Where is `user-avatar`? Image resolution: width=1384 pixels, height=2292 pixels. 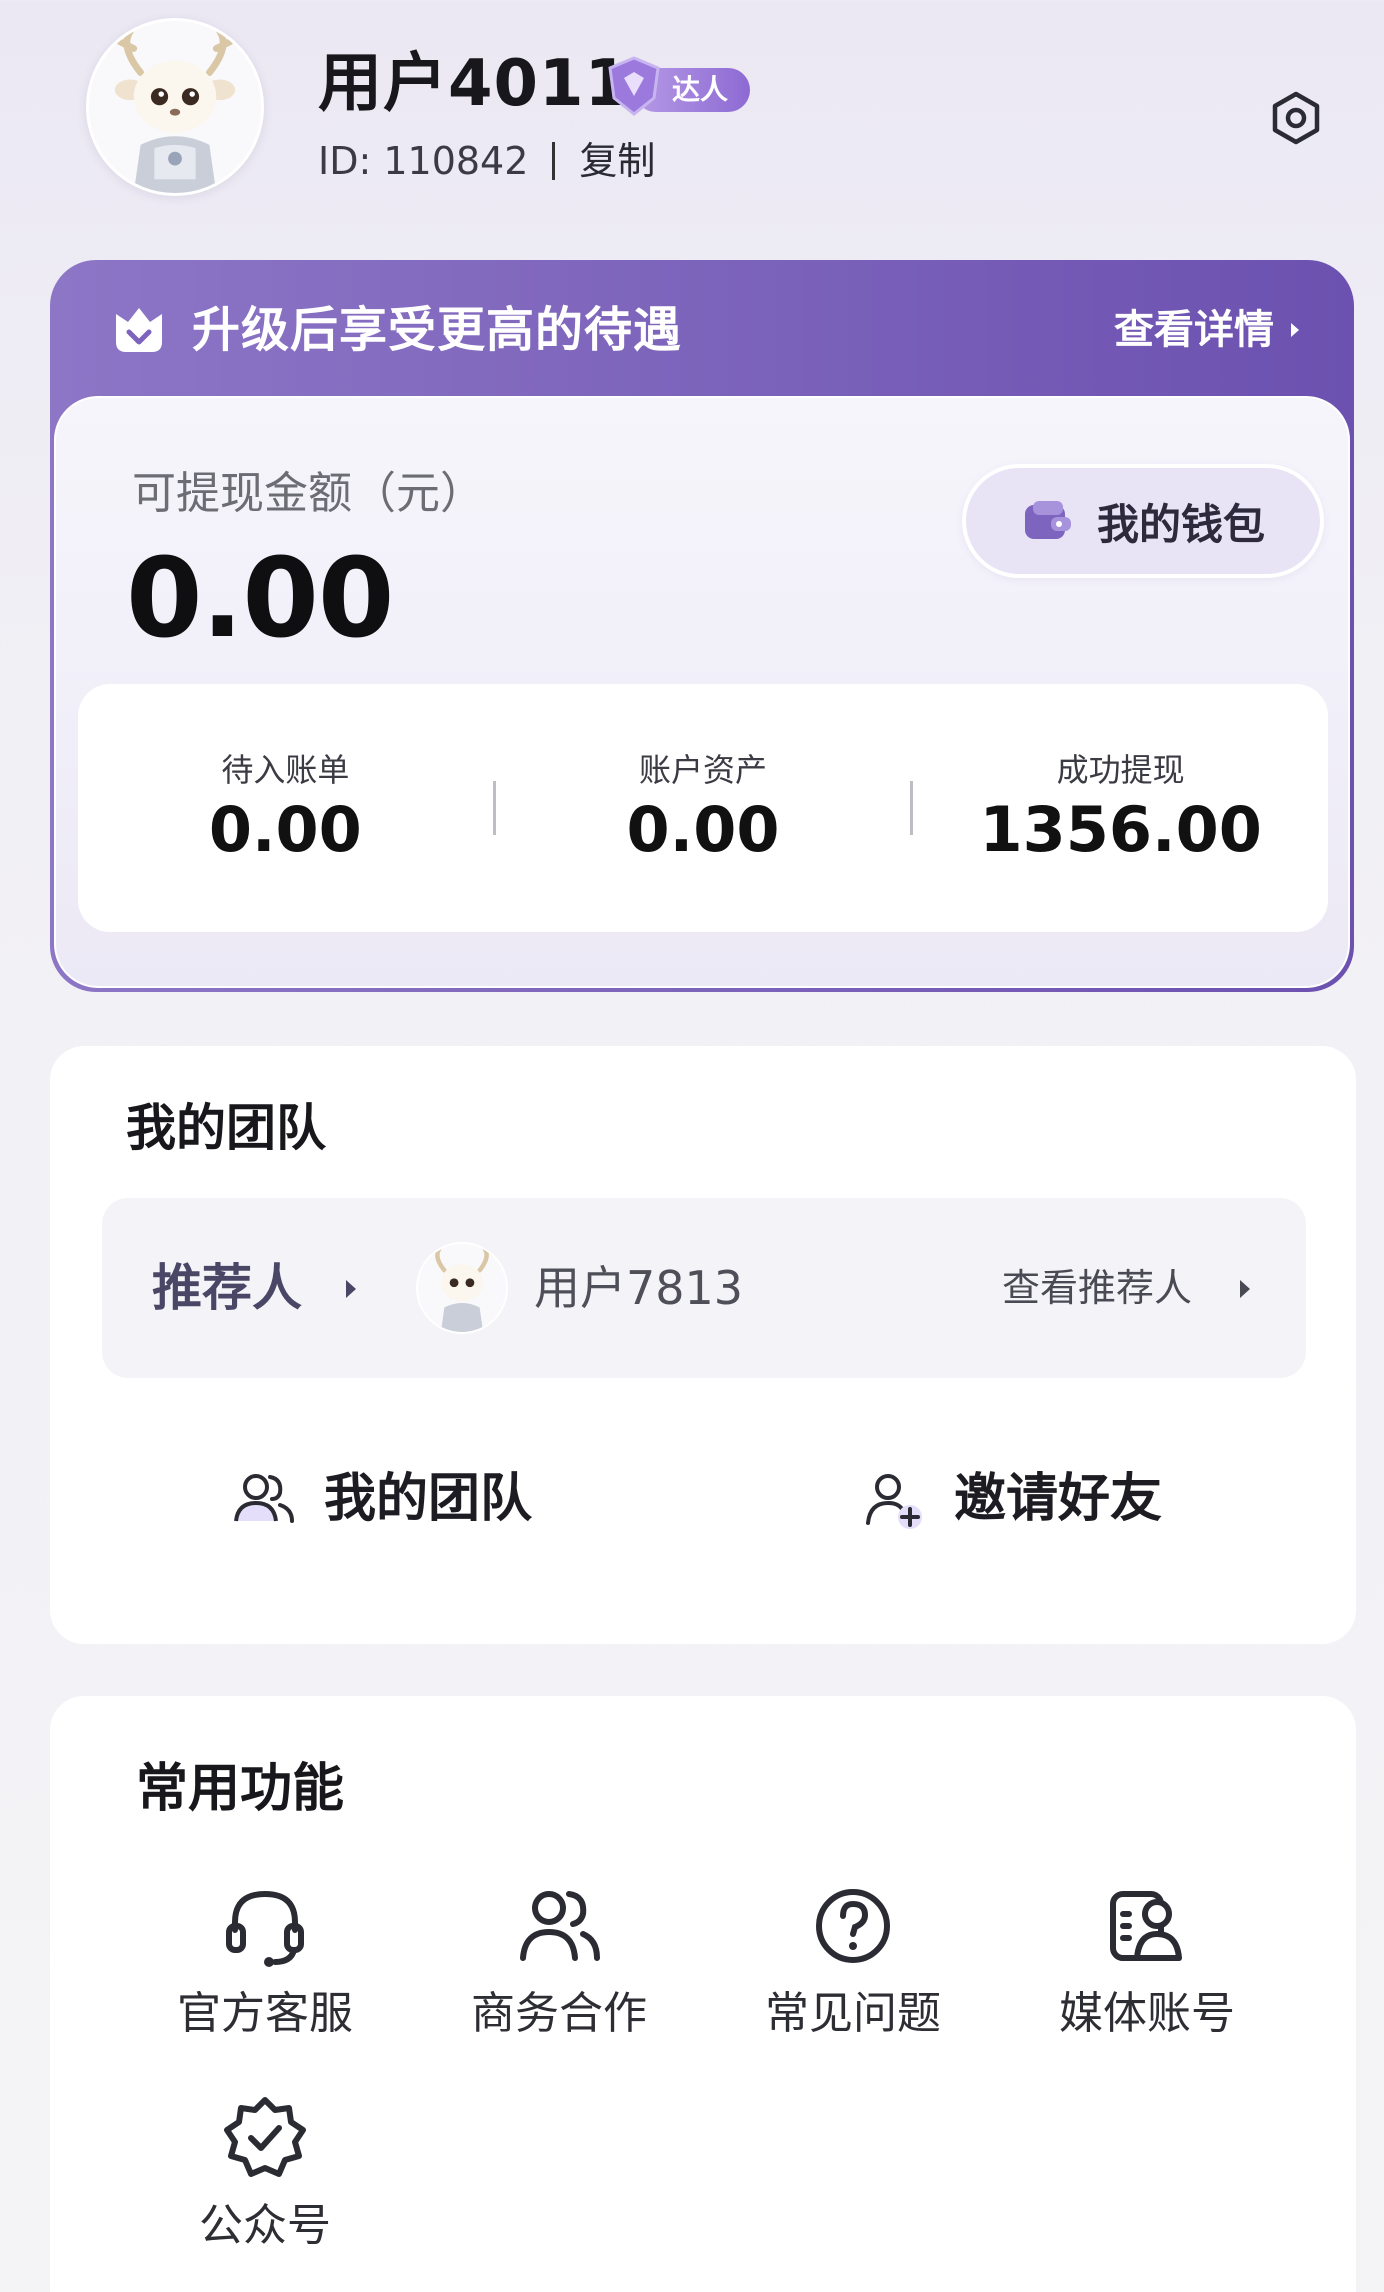
user-avatar is located at coordinates (175, 107).